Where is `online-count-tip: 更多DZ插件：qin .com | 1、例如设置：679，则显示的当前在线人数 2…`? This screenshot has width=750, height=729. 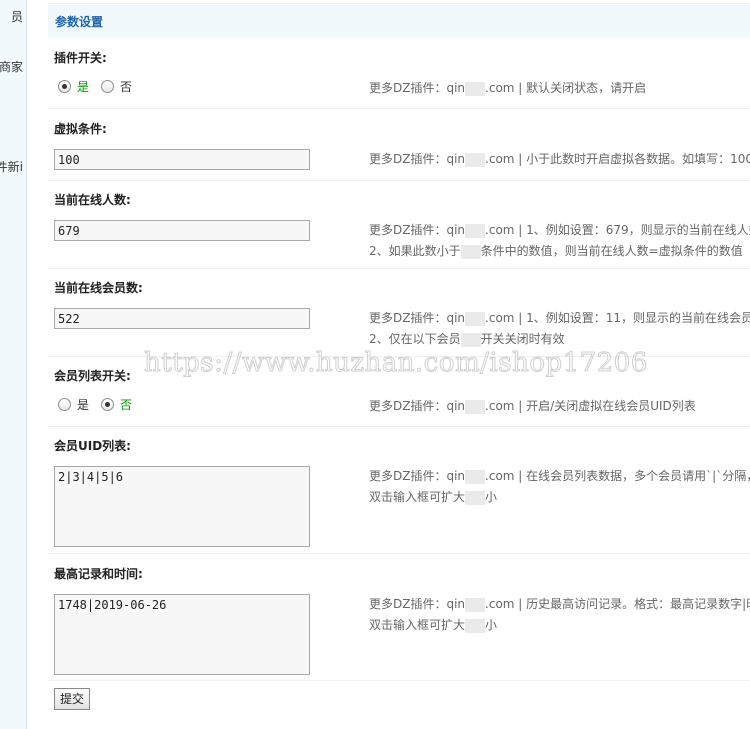
online-count-tip: 更多DZ插件：qin .com | 1、例如设置：679，则显示的当前在线人数 2… is located at coordinates (559, 241).